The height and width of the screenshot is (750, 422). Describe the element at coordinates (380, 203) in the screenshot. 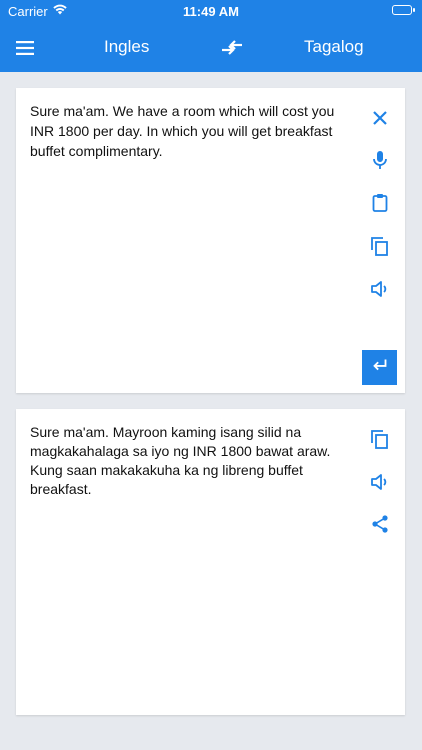

I see `clipboard-icon` at that location.